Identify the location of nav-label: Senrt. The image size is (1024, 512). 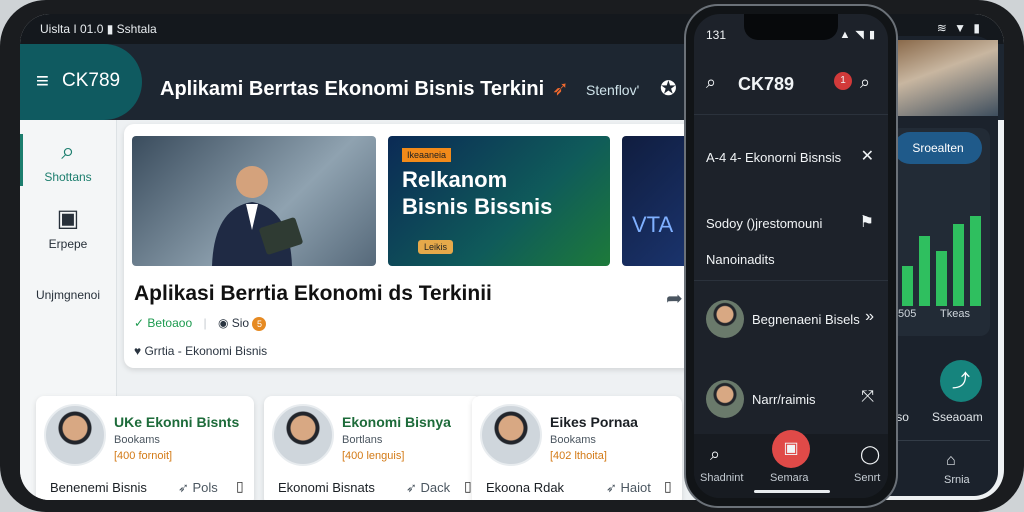
(867, 478).